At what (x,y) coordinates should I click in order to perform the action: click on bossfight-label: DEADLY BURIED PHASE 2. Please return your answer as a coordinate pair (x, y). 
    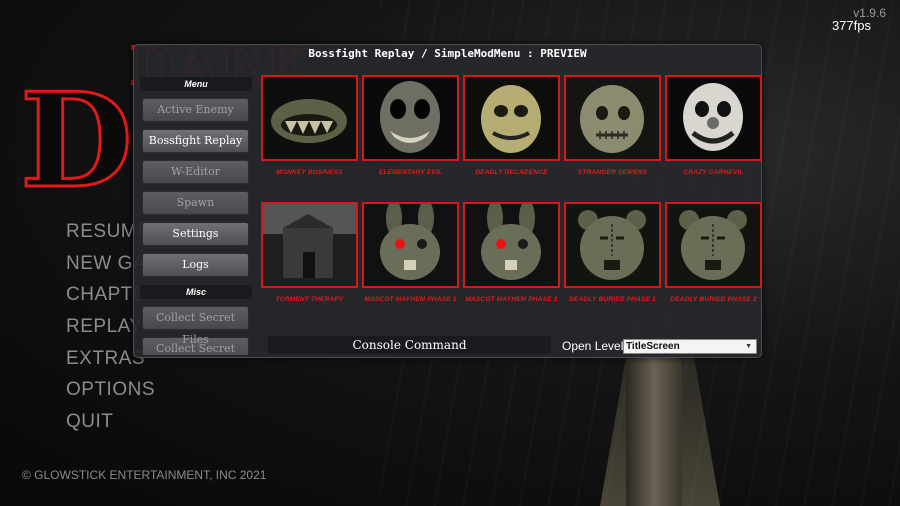
    Looking at the image, I should click on (713, 299).